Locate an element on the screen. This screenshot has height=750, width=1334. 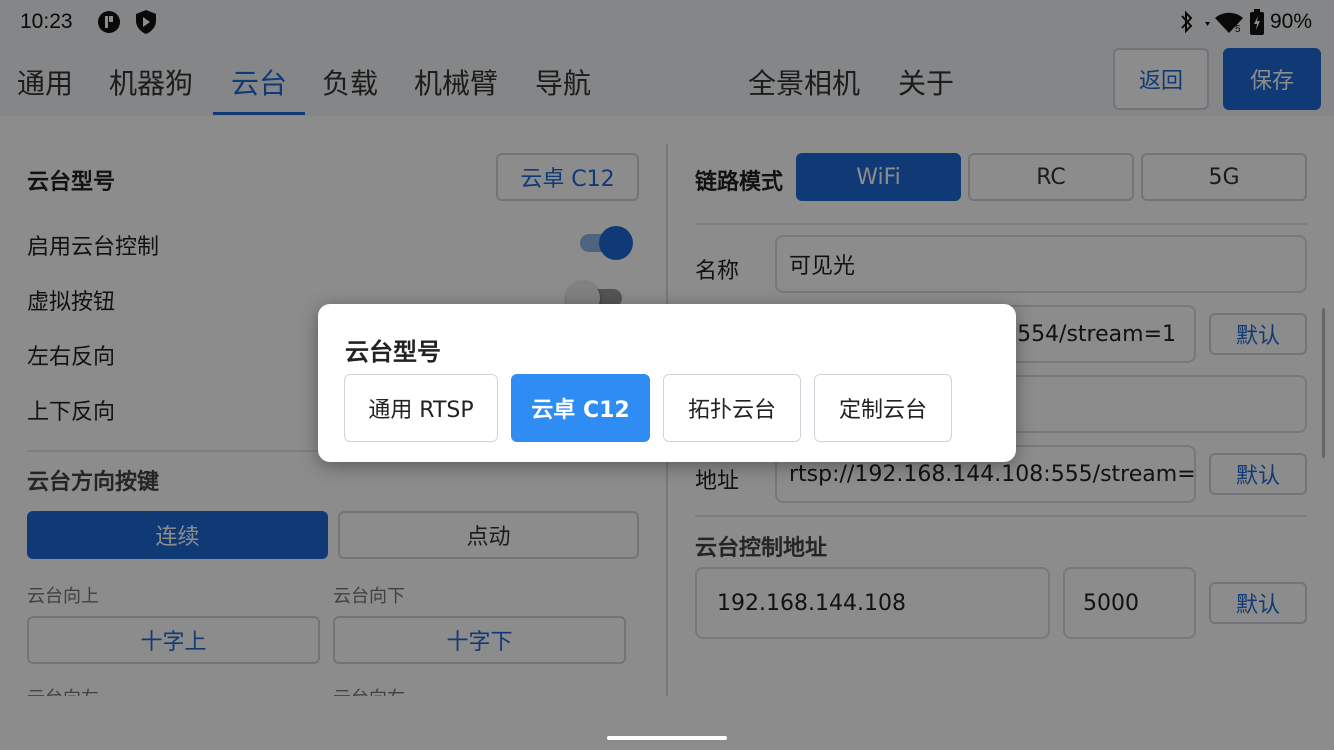
gimbal-model-dialog: 云台型号 通用 RTSP 云卓 C12 拓扑云台 定制云台 is located at coordinates (667, 383).